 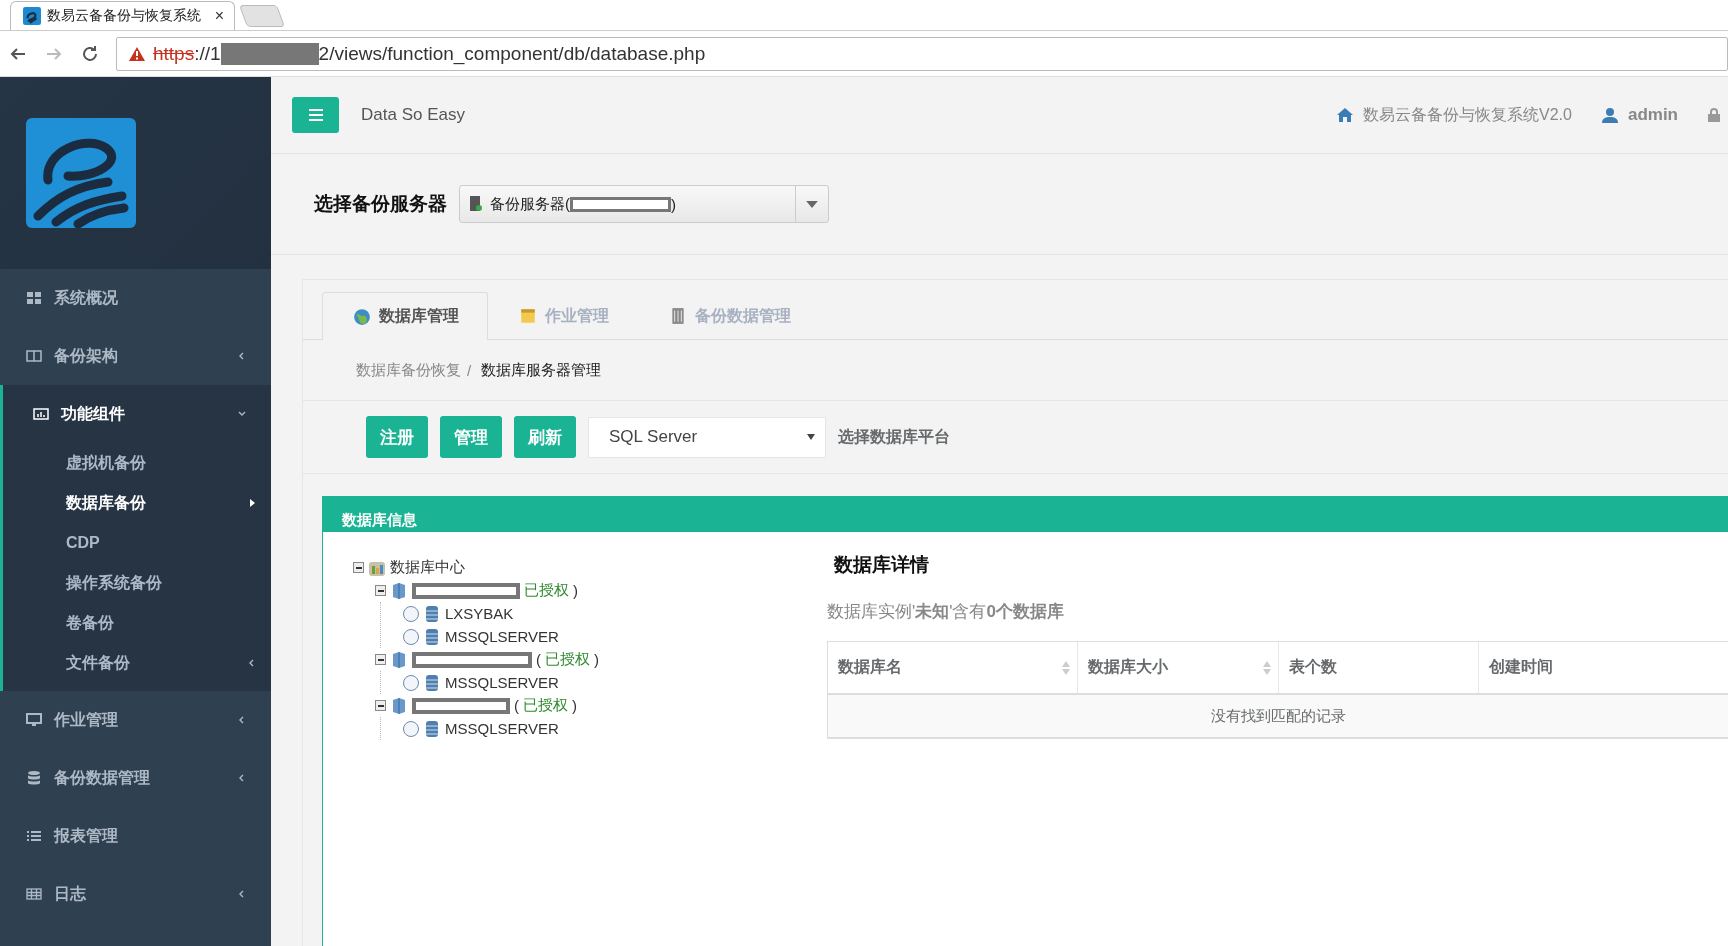 What do you see at coordinates (644, 204) in the screenshot?
I see `server-dropdown: 备份服务器( )` at bounding box center [644, 204].